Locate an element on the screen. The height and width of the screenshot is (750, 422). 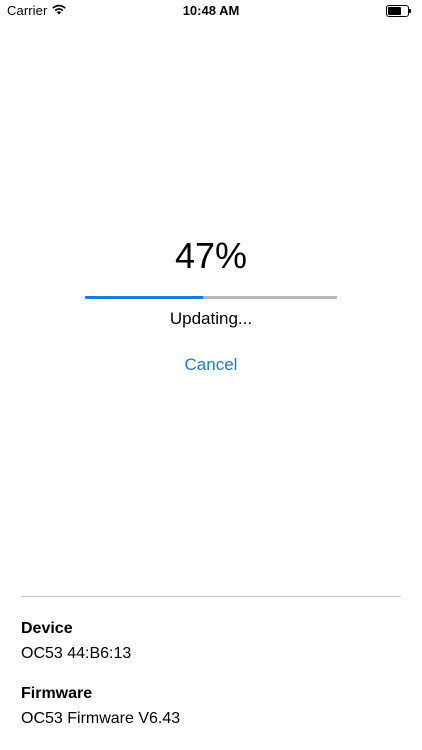
device-value: OC53 44:B6:13 is located at coordinates (76, 653).